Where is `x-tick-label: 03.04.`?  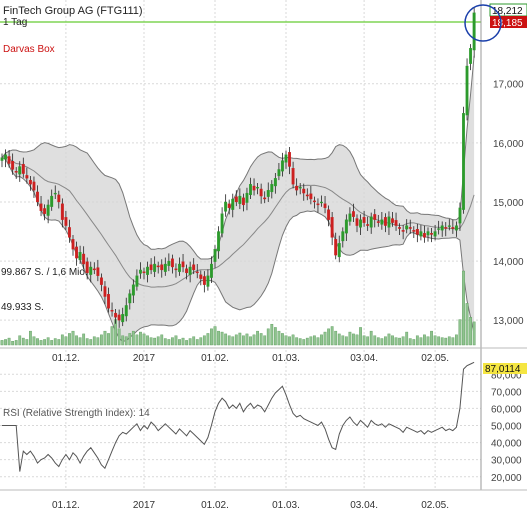 x-tick-label: 03.04. is located at coordinates (364, 358).